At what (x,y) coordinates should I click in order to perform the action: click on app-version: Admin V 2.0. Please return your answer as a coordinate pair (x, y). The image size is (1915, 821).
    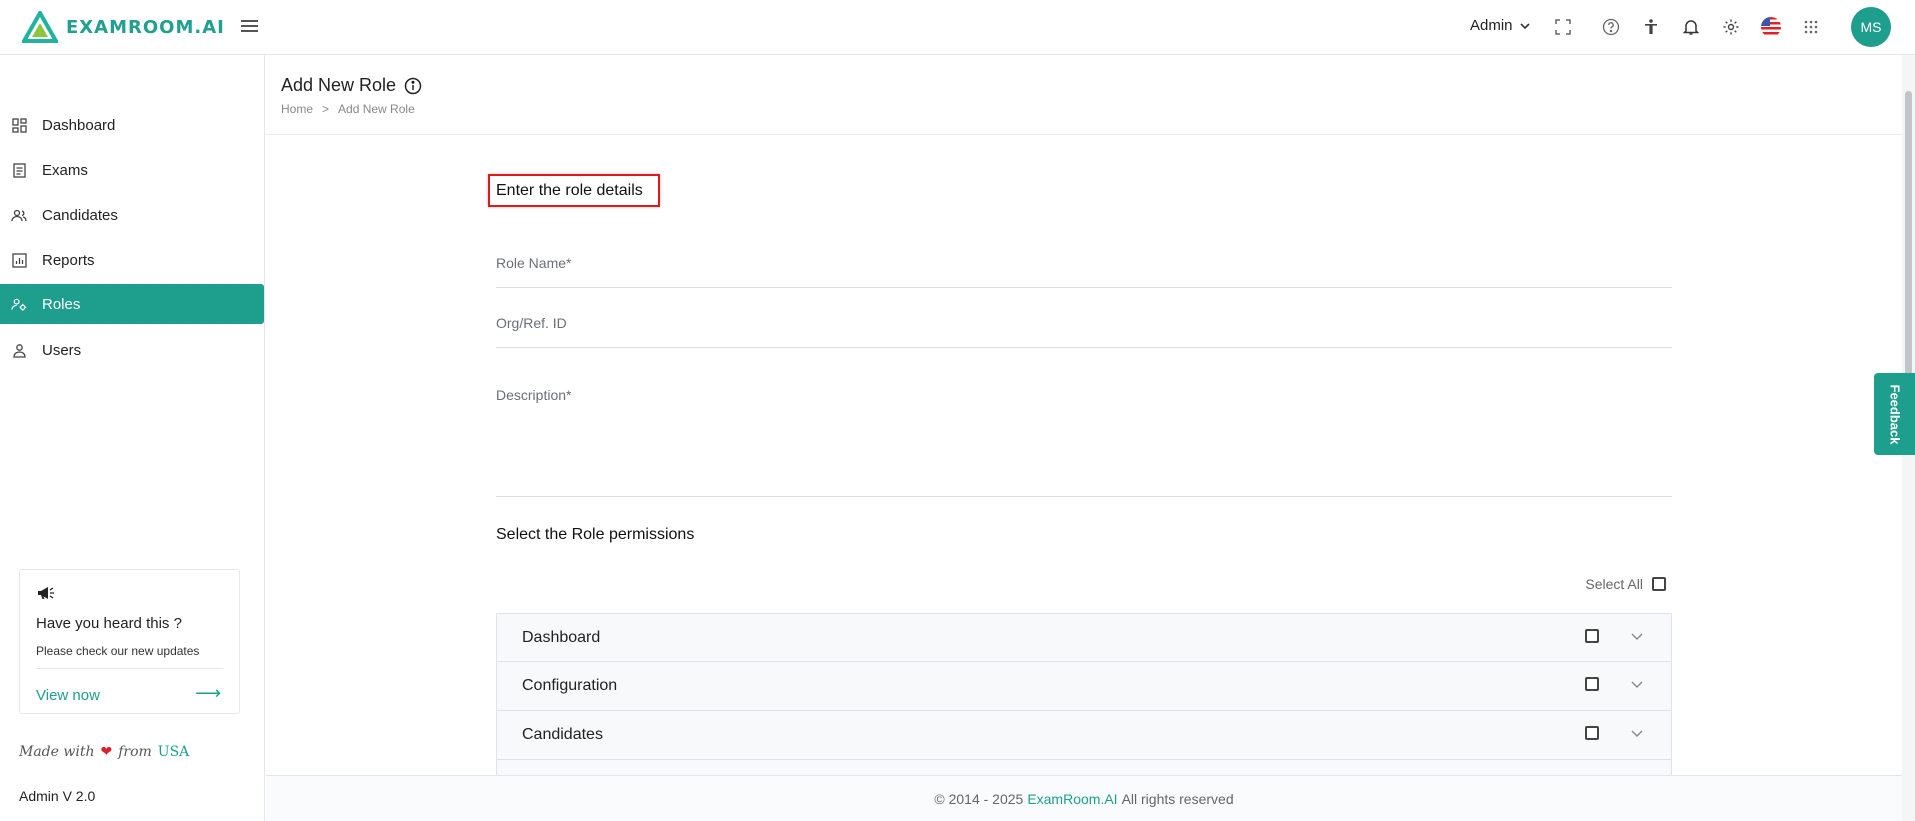
    Looking at the image, I should click on (57, 796).